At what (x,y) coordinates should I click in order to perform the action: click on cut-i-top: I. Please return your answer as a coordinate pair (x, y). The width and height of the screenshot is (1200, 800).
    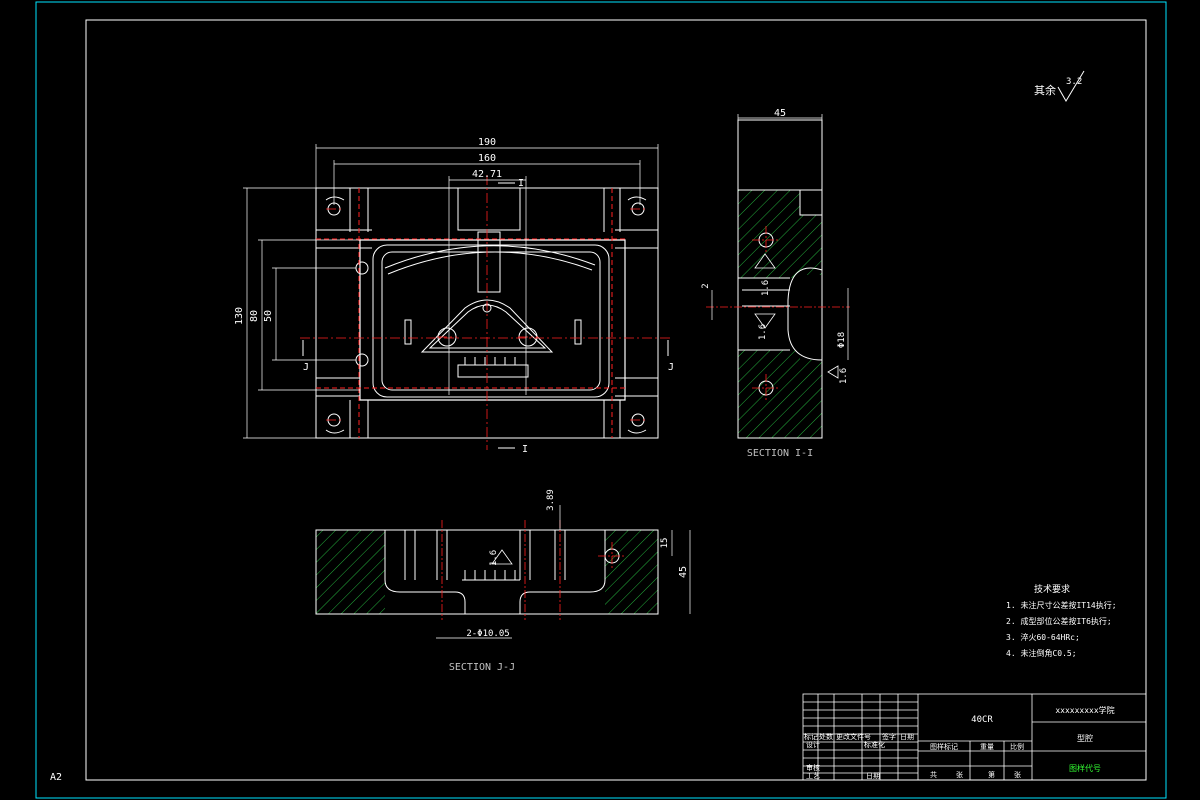
    Looking at the image, I should click on (521, 183).